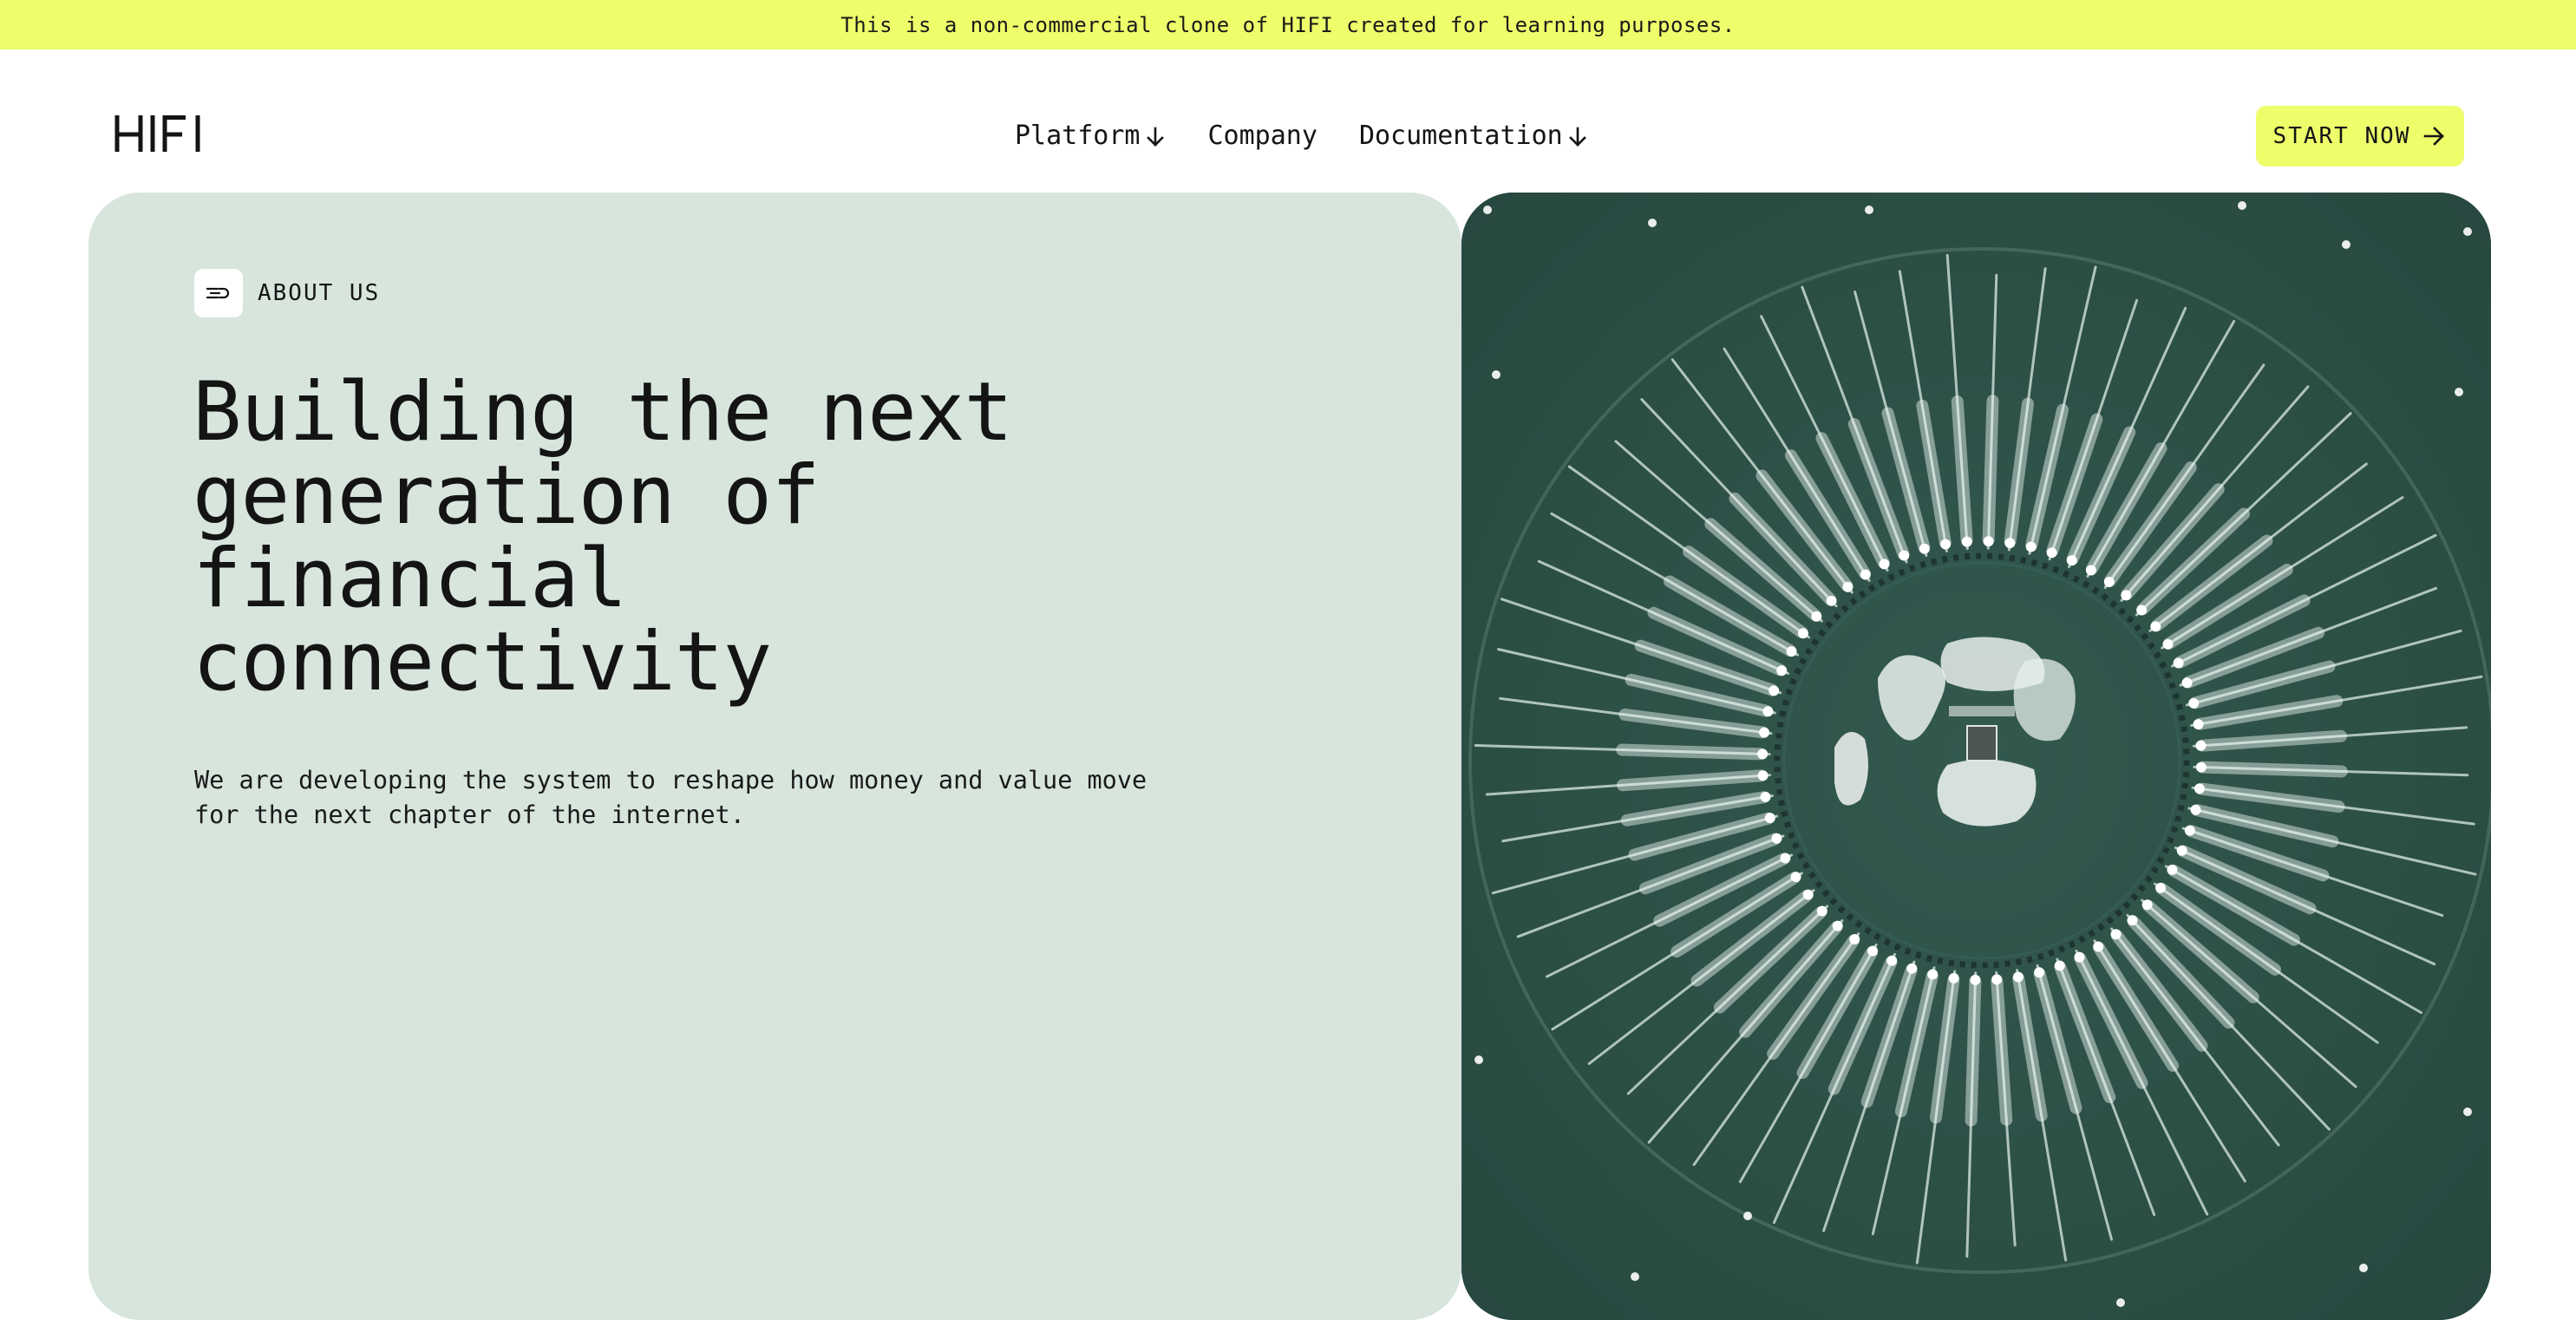 Image resolution: width=2576 pixels, height=1320 pixels. I want to click on site-header: Platform Company Documentation START NOW, so click(1288, 121).